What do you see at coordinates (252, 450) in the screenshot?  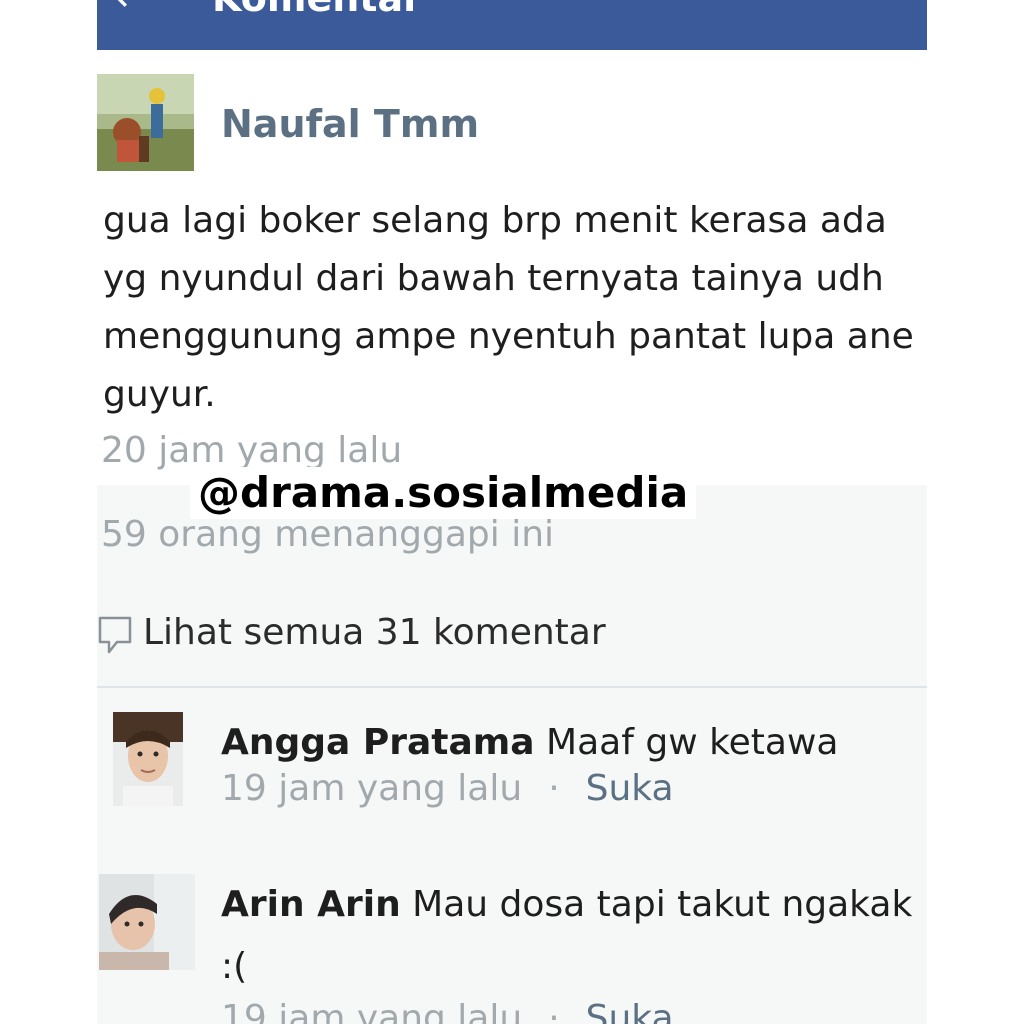 I see `post-timestamp: 20 jam yang lalu` at bounding box center [252, 450].